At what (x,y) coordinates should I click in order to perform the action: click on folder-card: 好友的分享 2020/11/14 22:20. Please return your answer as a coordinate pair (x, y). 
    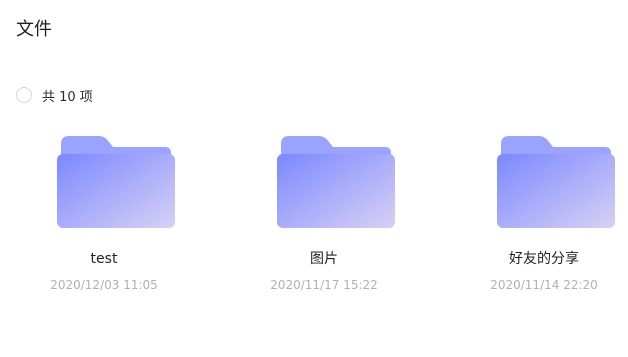
    Looking at the image, I should click on (544, 217).